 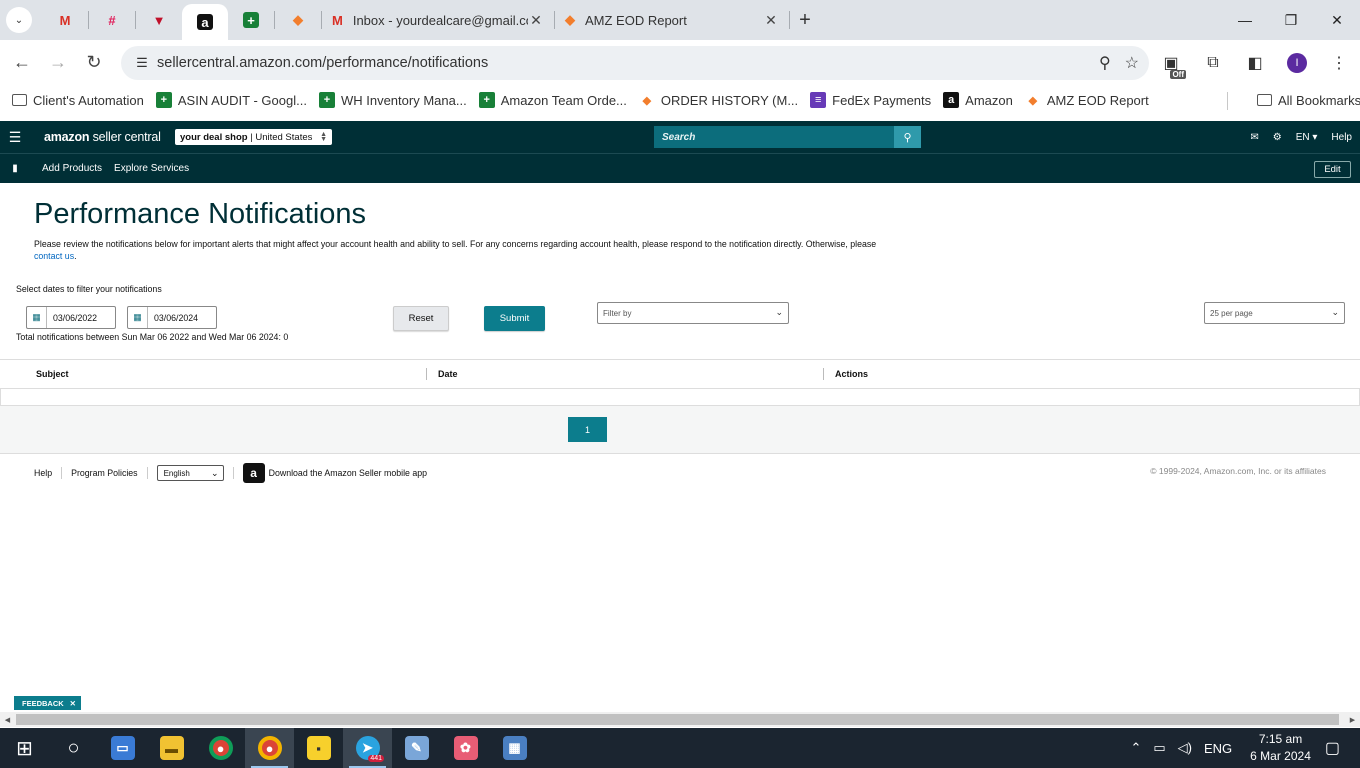 What do you see at coordinates (1335, 312) in the screenshot?
I see `chevron-down-icon: ⌄` at bounding box center [1335, 312].